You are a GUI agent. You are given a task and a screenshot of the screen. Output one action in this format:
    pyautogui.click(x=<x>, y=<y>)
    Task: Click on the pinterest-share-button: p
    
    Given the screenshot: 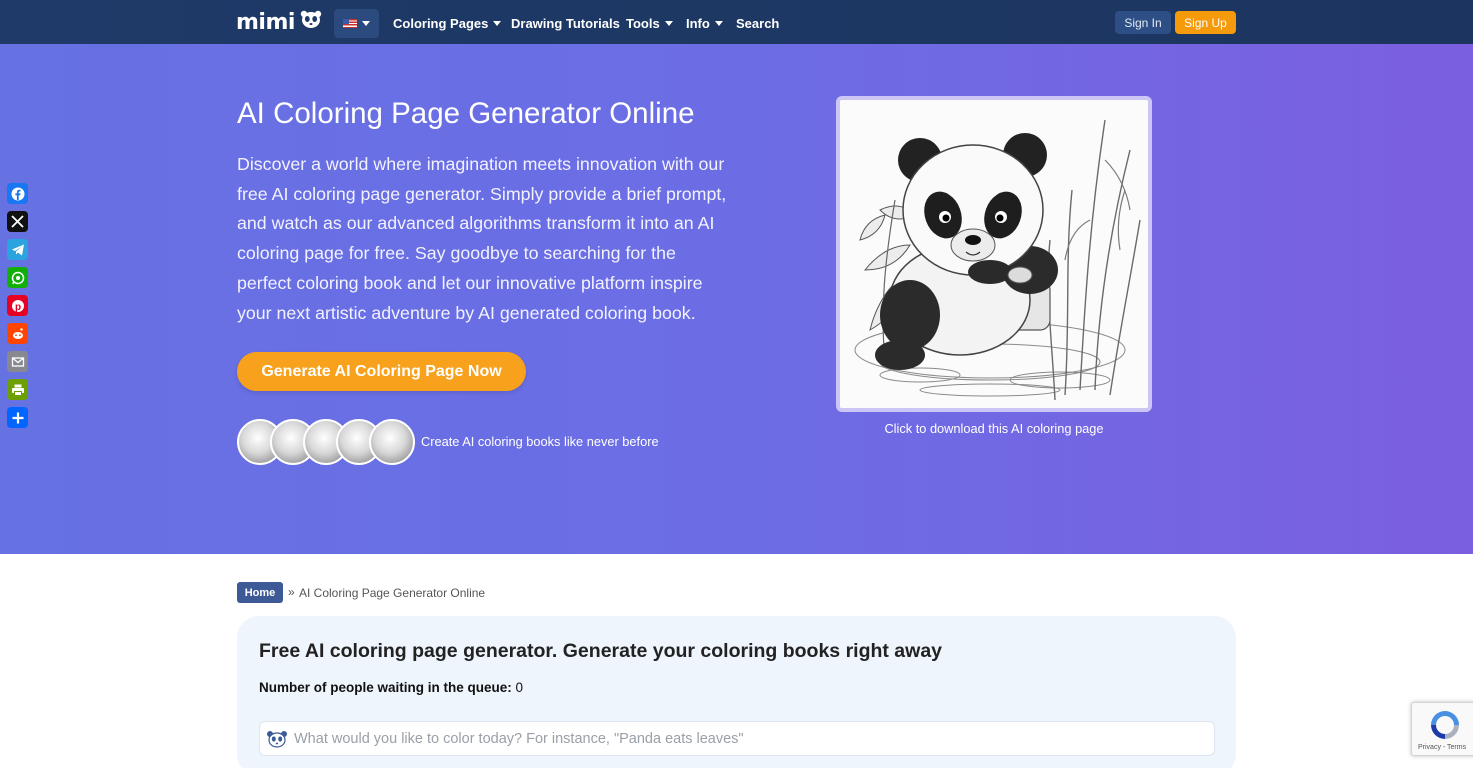 What is the action you would take?
    pyautogui.click(x=17, y=305)
    